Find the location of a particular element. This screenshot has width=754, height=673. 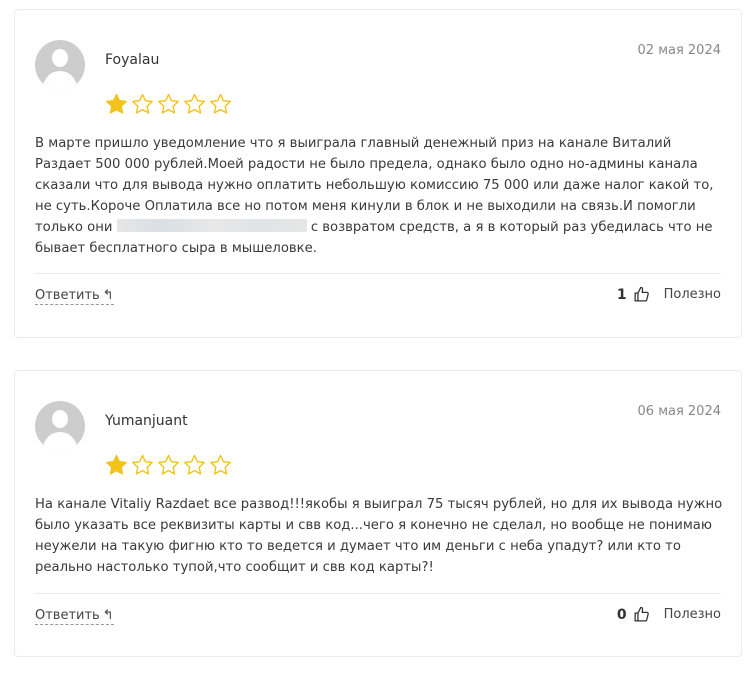

review-date: 02 мая 2024 is located at coordinates (679, 50).